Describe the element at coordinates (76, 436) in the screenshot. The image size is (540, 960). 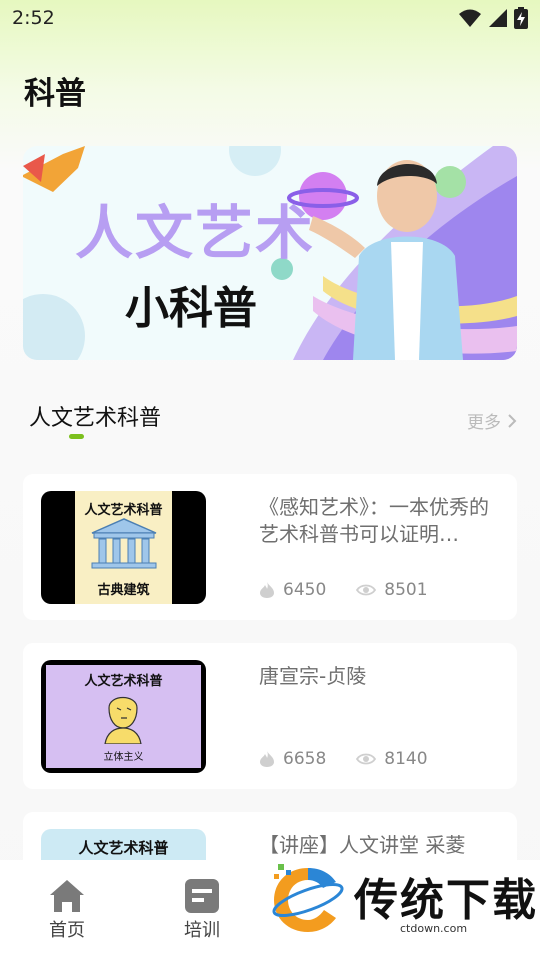
I see `section-underline` at that location.